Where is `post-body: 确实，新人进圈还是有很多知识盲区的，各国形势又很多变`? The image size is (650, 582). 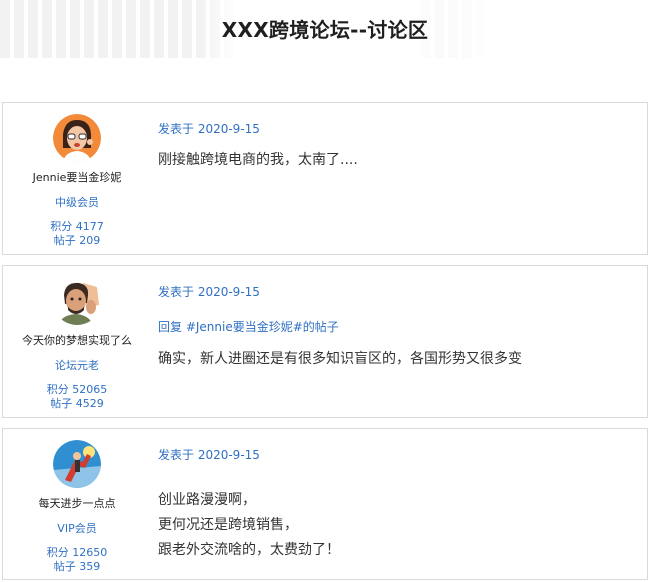
post-body: 确实，新人进圈还是有很多知识盲区的，各国形势又很多变 is located at coordinates (340, 359).